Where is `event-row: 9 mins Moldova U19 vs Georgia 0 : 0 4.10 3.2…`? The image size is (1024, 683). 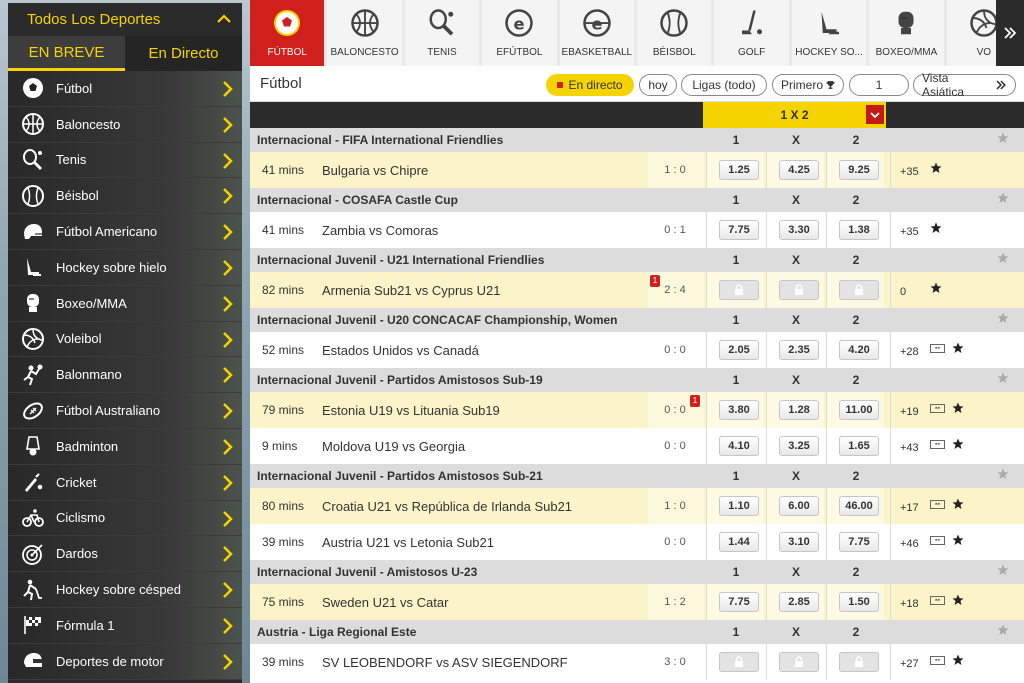
event-row: 9 mins Moldova U19 vs Georgia 0 : 0 4.10 3.2… is located at coordinates (637, 446).